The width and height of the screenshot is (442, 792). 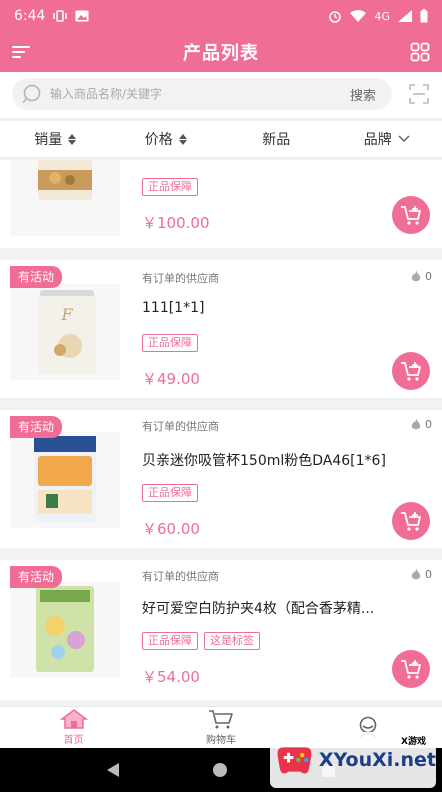 I want to click on watermark-text: XYouXi.net, so click(x=377, y=760).